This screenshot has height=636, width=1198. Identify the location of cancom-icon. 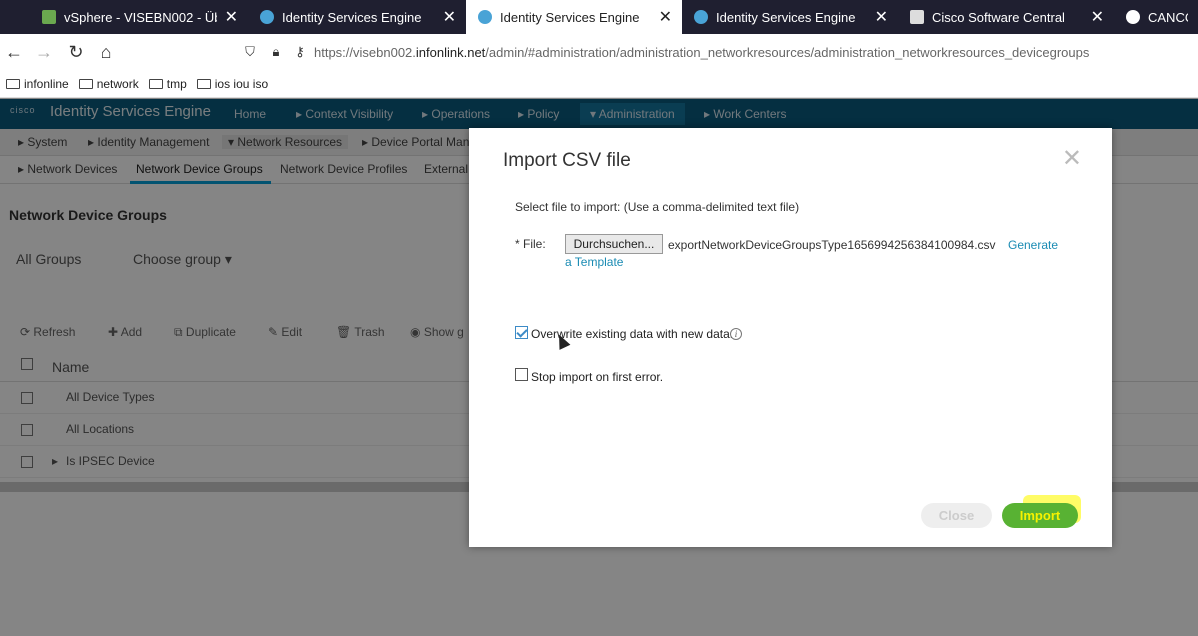
(1133, 17).